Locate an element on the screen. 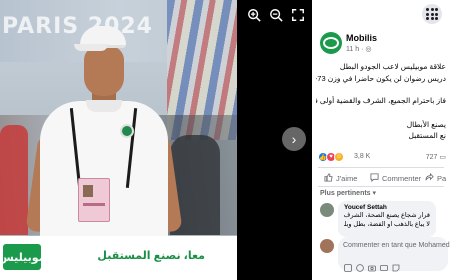 The width and height of the screenshot is (450, 280). comment-count: 727 ▭ is located at coordinates (436, 157).